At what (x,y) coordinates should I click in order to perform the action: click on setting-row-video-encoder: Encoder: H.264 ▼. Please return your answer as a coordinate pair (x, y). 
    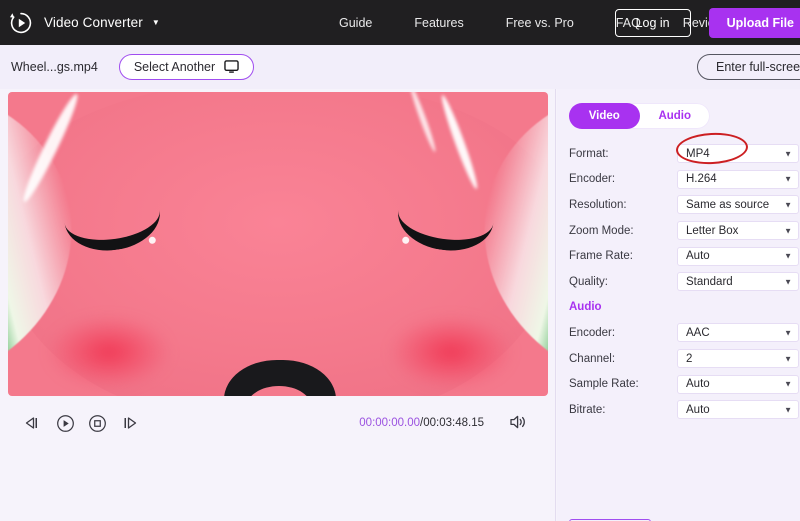
    Looking at the image, I should click on (678, 180).